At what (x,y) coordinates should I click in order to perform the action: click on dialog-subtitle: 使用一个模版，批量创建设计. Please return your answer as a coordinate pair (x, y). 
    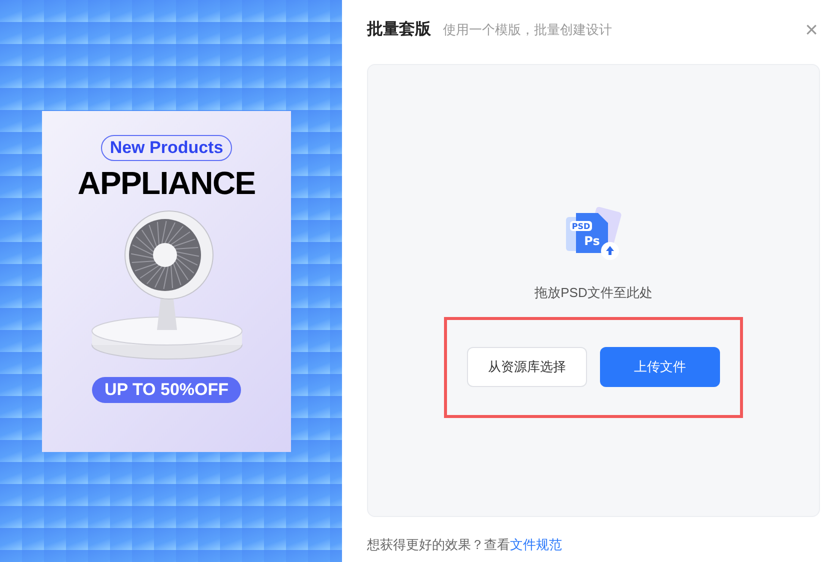
    Looking at the image, I should click on (527, 30).